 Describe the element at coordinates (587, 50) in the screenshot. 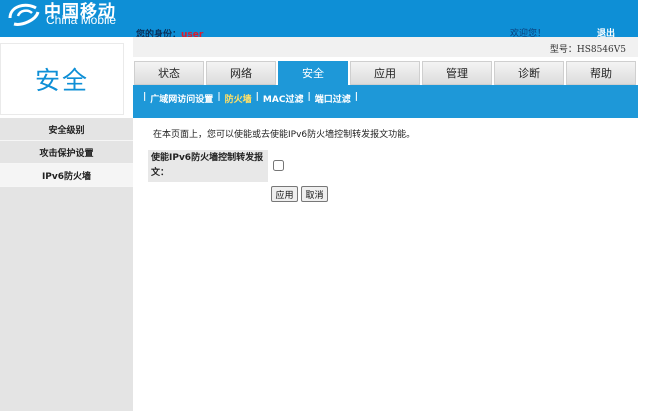

I see `device-model: 型号：HS8546V5` at that location.